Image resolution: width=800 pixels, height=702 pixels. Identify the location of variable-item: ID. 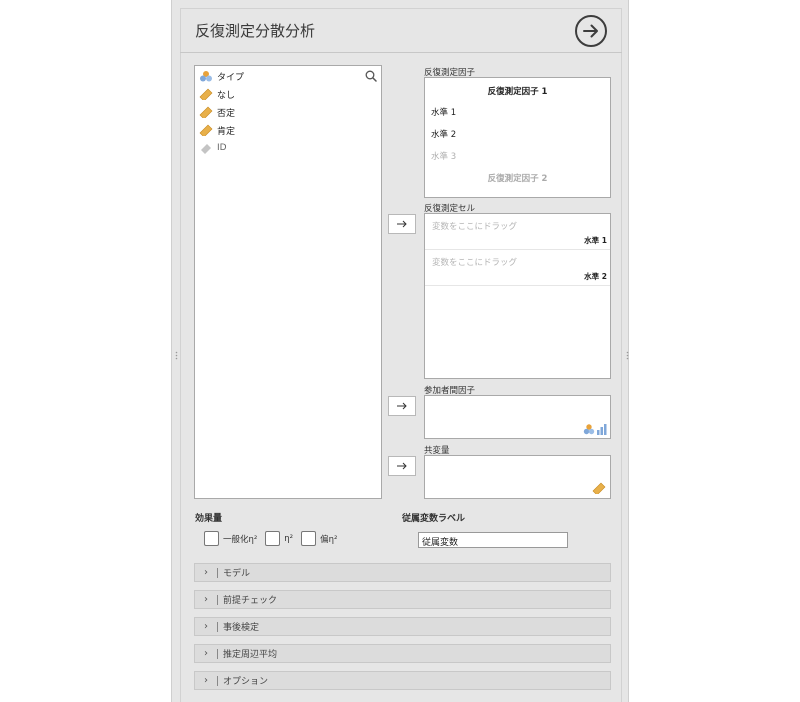
(284, 148).